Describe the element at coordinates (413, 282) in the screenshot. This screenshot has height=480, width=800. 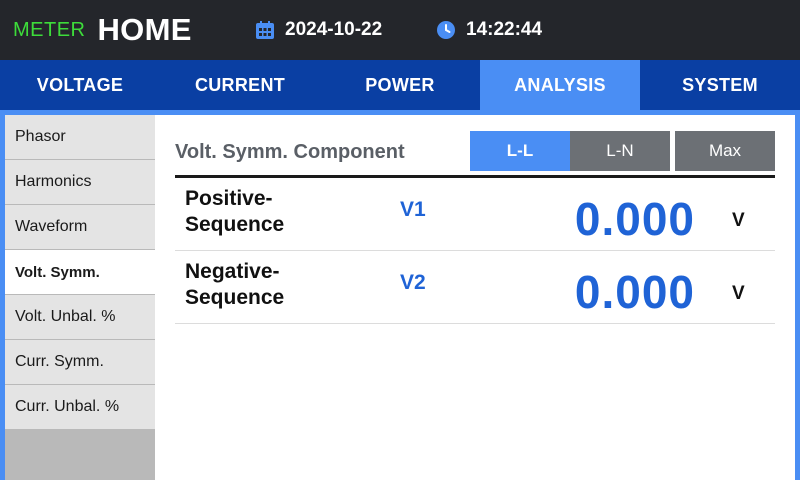
I see `row-symbol: V2` at that location.